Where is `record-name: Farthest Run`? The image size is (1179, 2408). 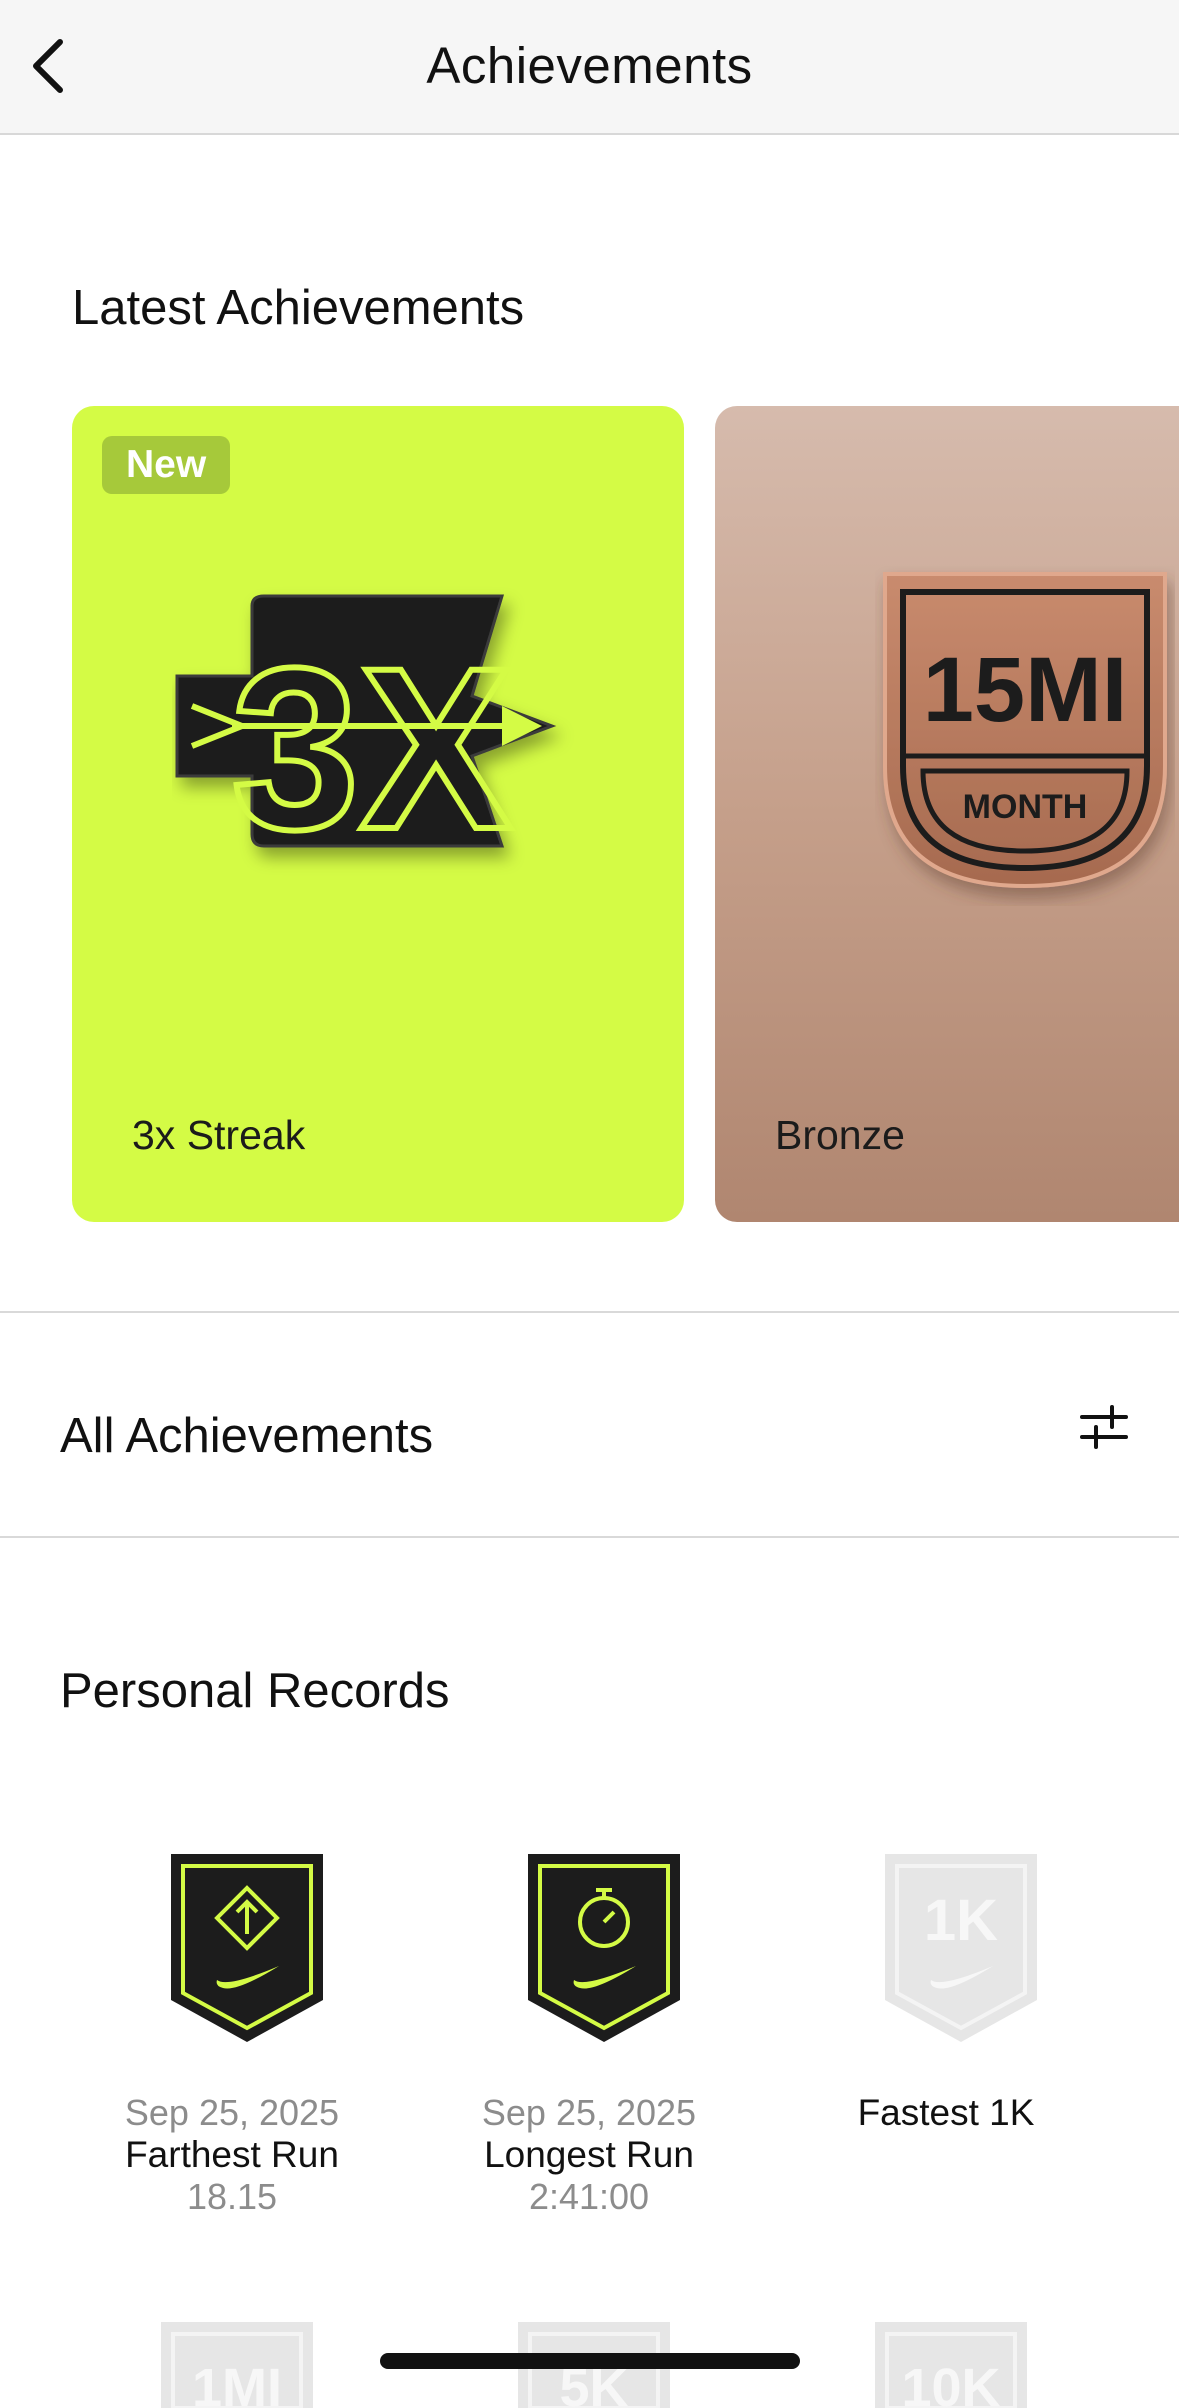
record-name: Farthest Run is located at coordinates (232, 2154).